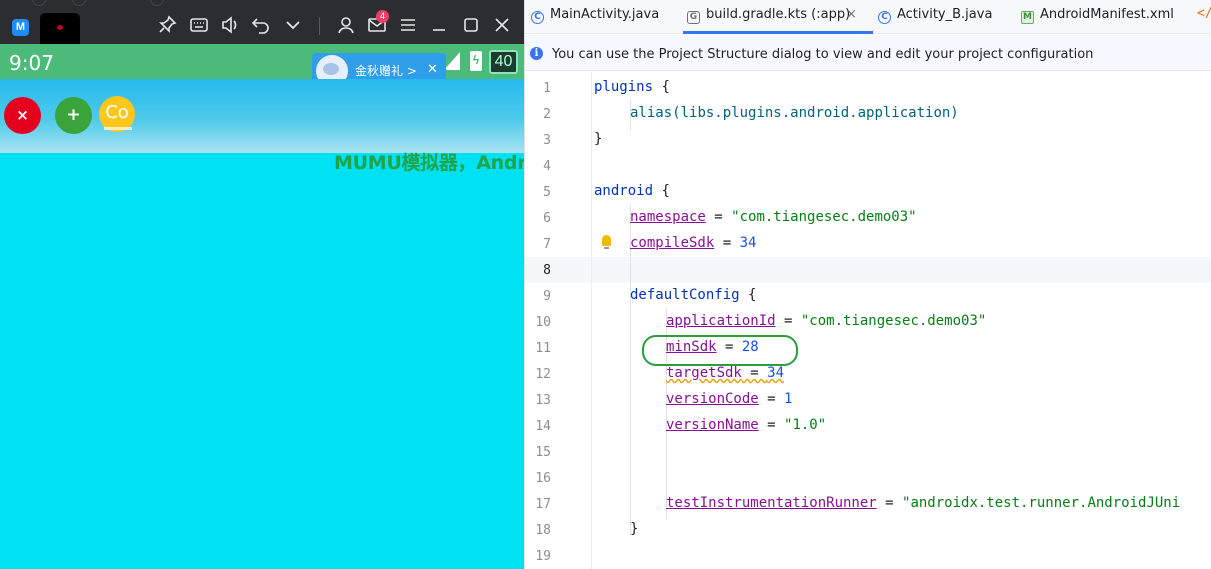 The image size is (1211, 569). What do you see at coordinates (73, 115) in the screenshot?
I see `add-button: +` at bounding box center [73, 115].